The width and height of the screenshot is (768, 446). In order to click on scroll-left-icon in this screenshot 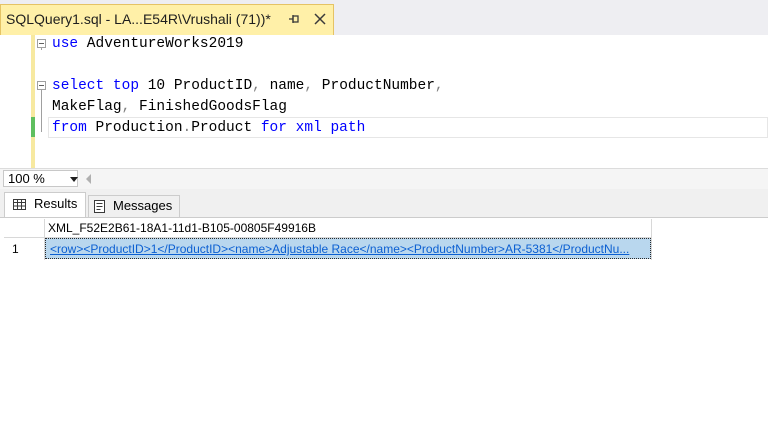, I will do `click(88, 179)`.